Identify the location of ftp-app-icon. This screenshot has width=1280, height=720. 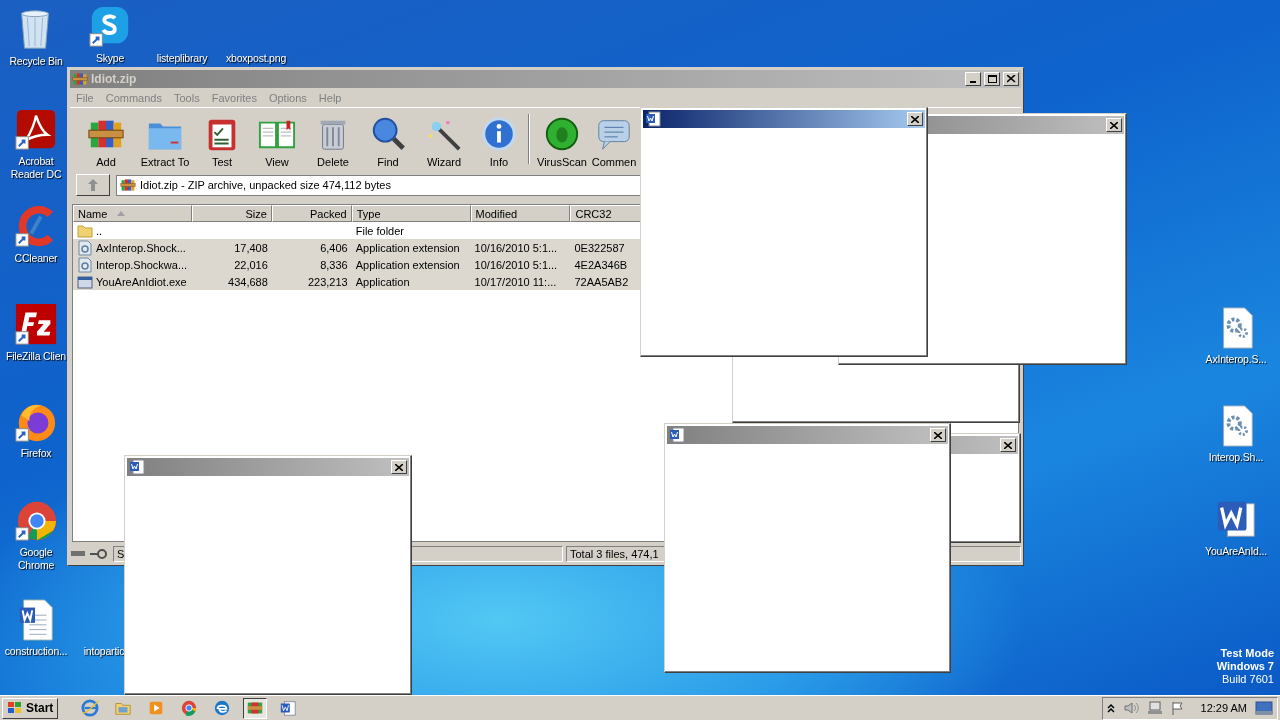
(36, 325).